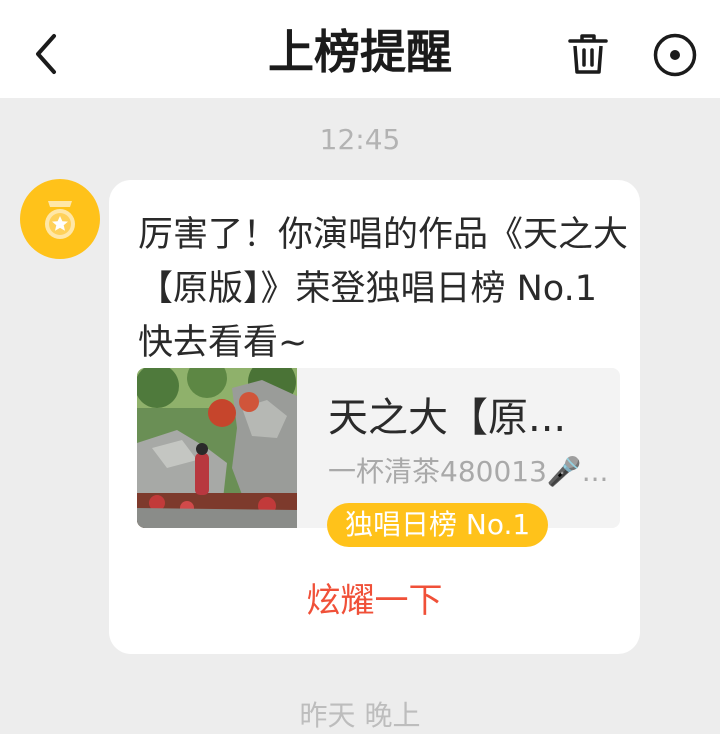 The width and height of the screenshot is (720, 734). What do you see at coordinates (360, 715) in the screenshot?
I see `next-message-time: 昨天 晚上` at bounding box center [360, 715].